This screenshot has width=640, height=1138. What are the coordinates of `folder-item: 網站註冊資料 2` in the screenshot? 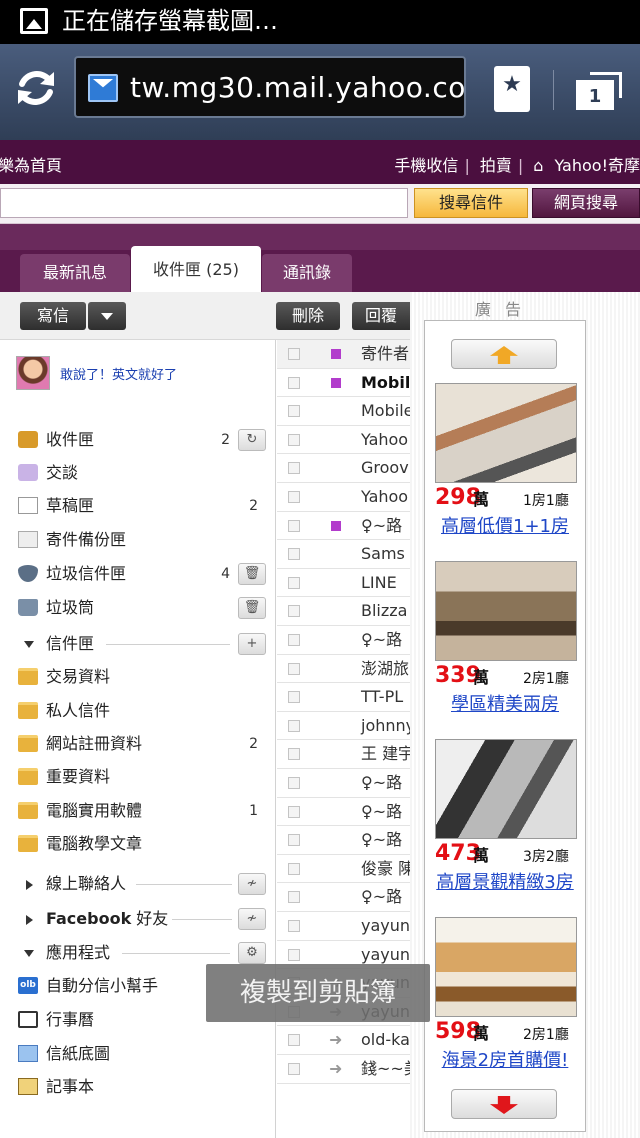 It's located at (141, 744).